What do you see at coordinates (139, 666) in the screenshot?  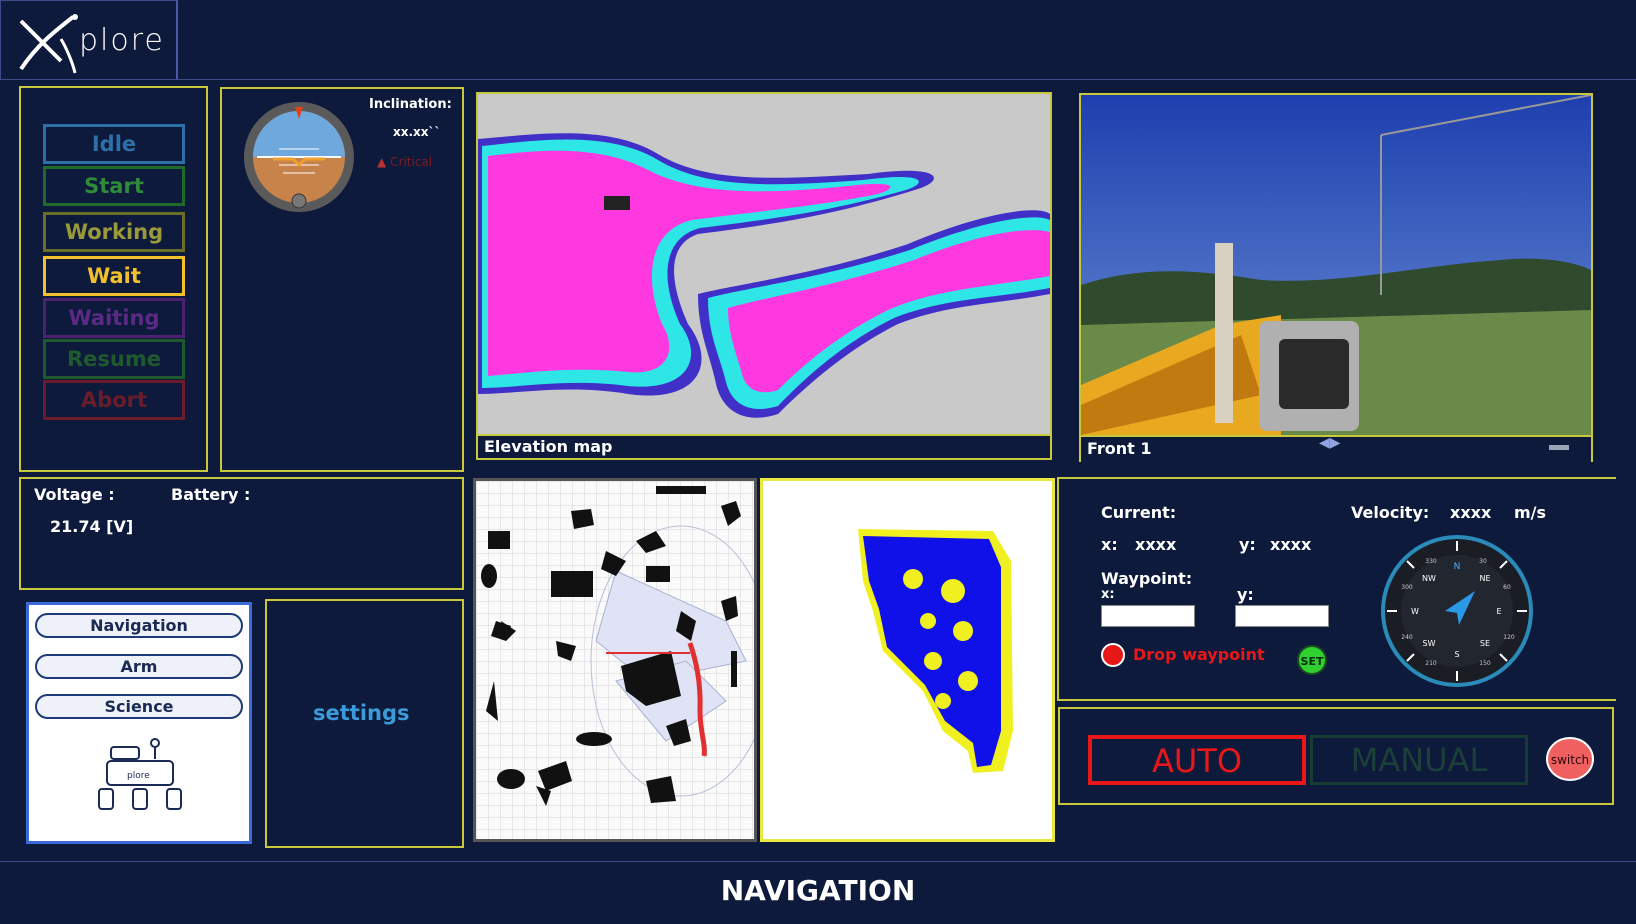 I see `arm-button: Arm` at bounding box center [139, 666].